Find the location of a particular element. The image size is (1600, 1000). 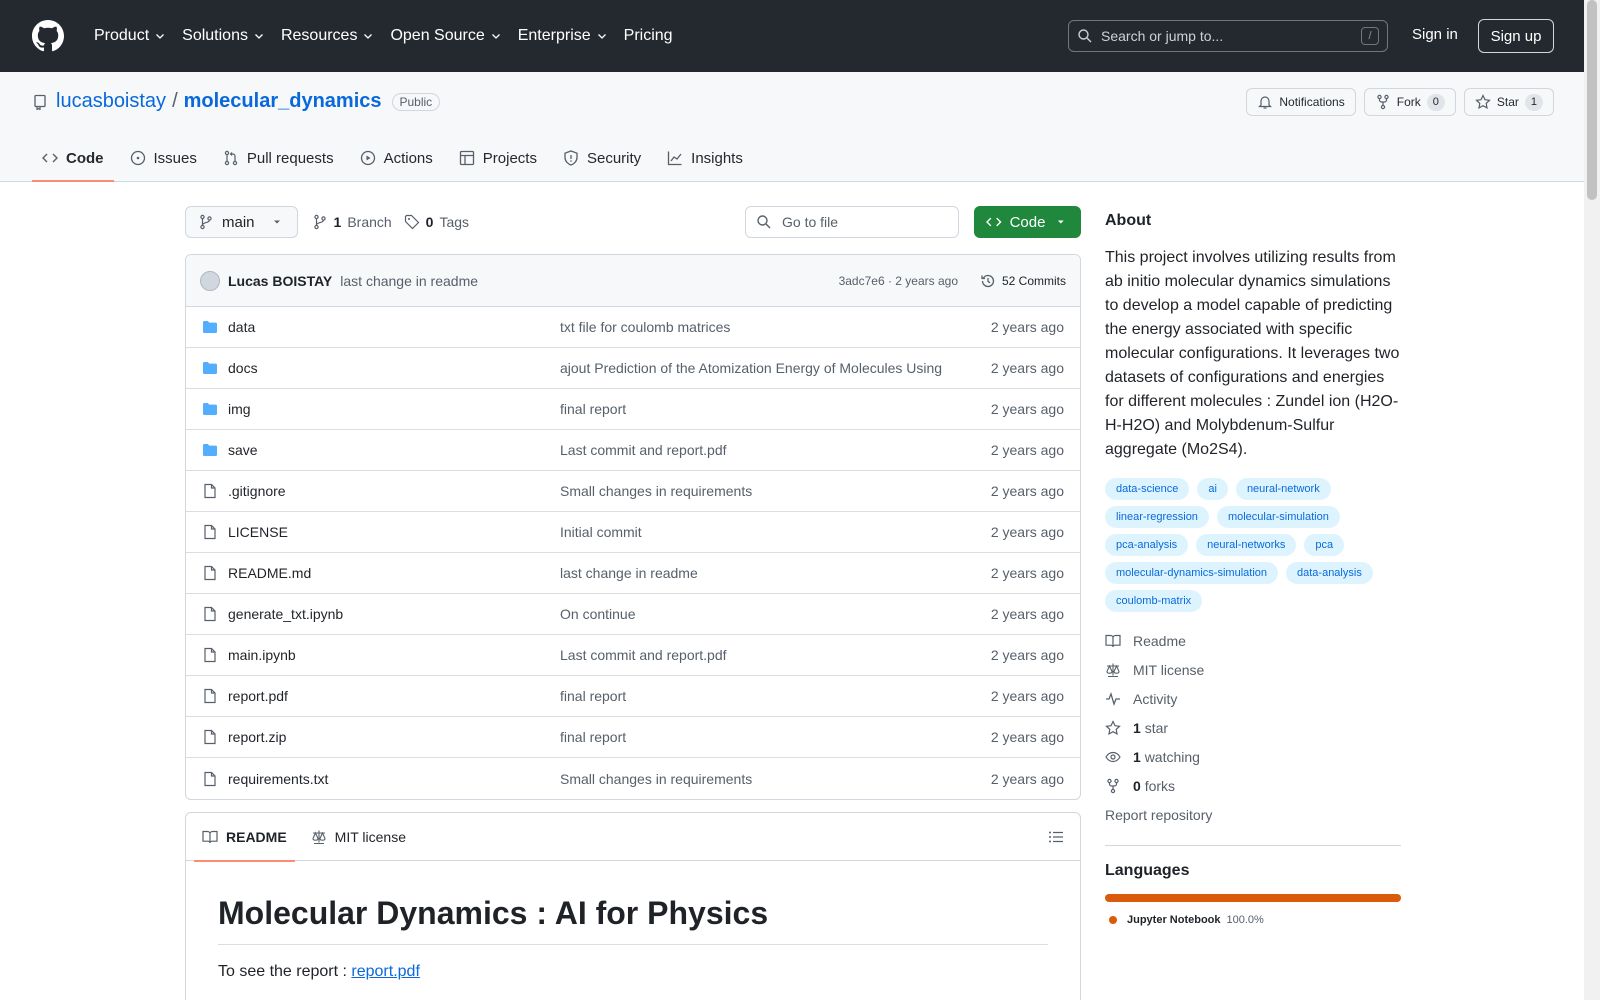

branch-selector: main is located at coordinates (241, 222).